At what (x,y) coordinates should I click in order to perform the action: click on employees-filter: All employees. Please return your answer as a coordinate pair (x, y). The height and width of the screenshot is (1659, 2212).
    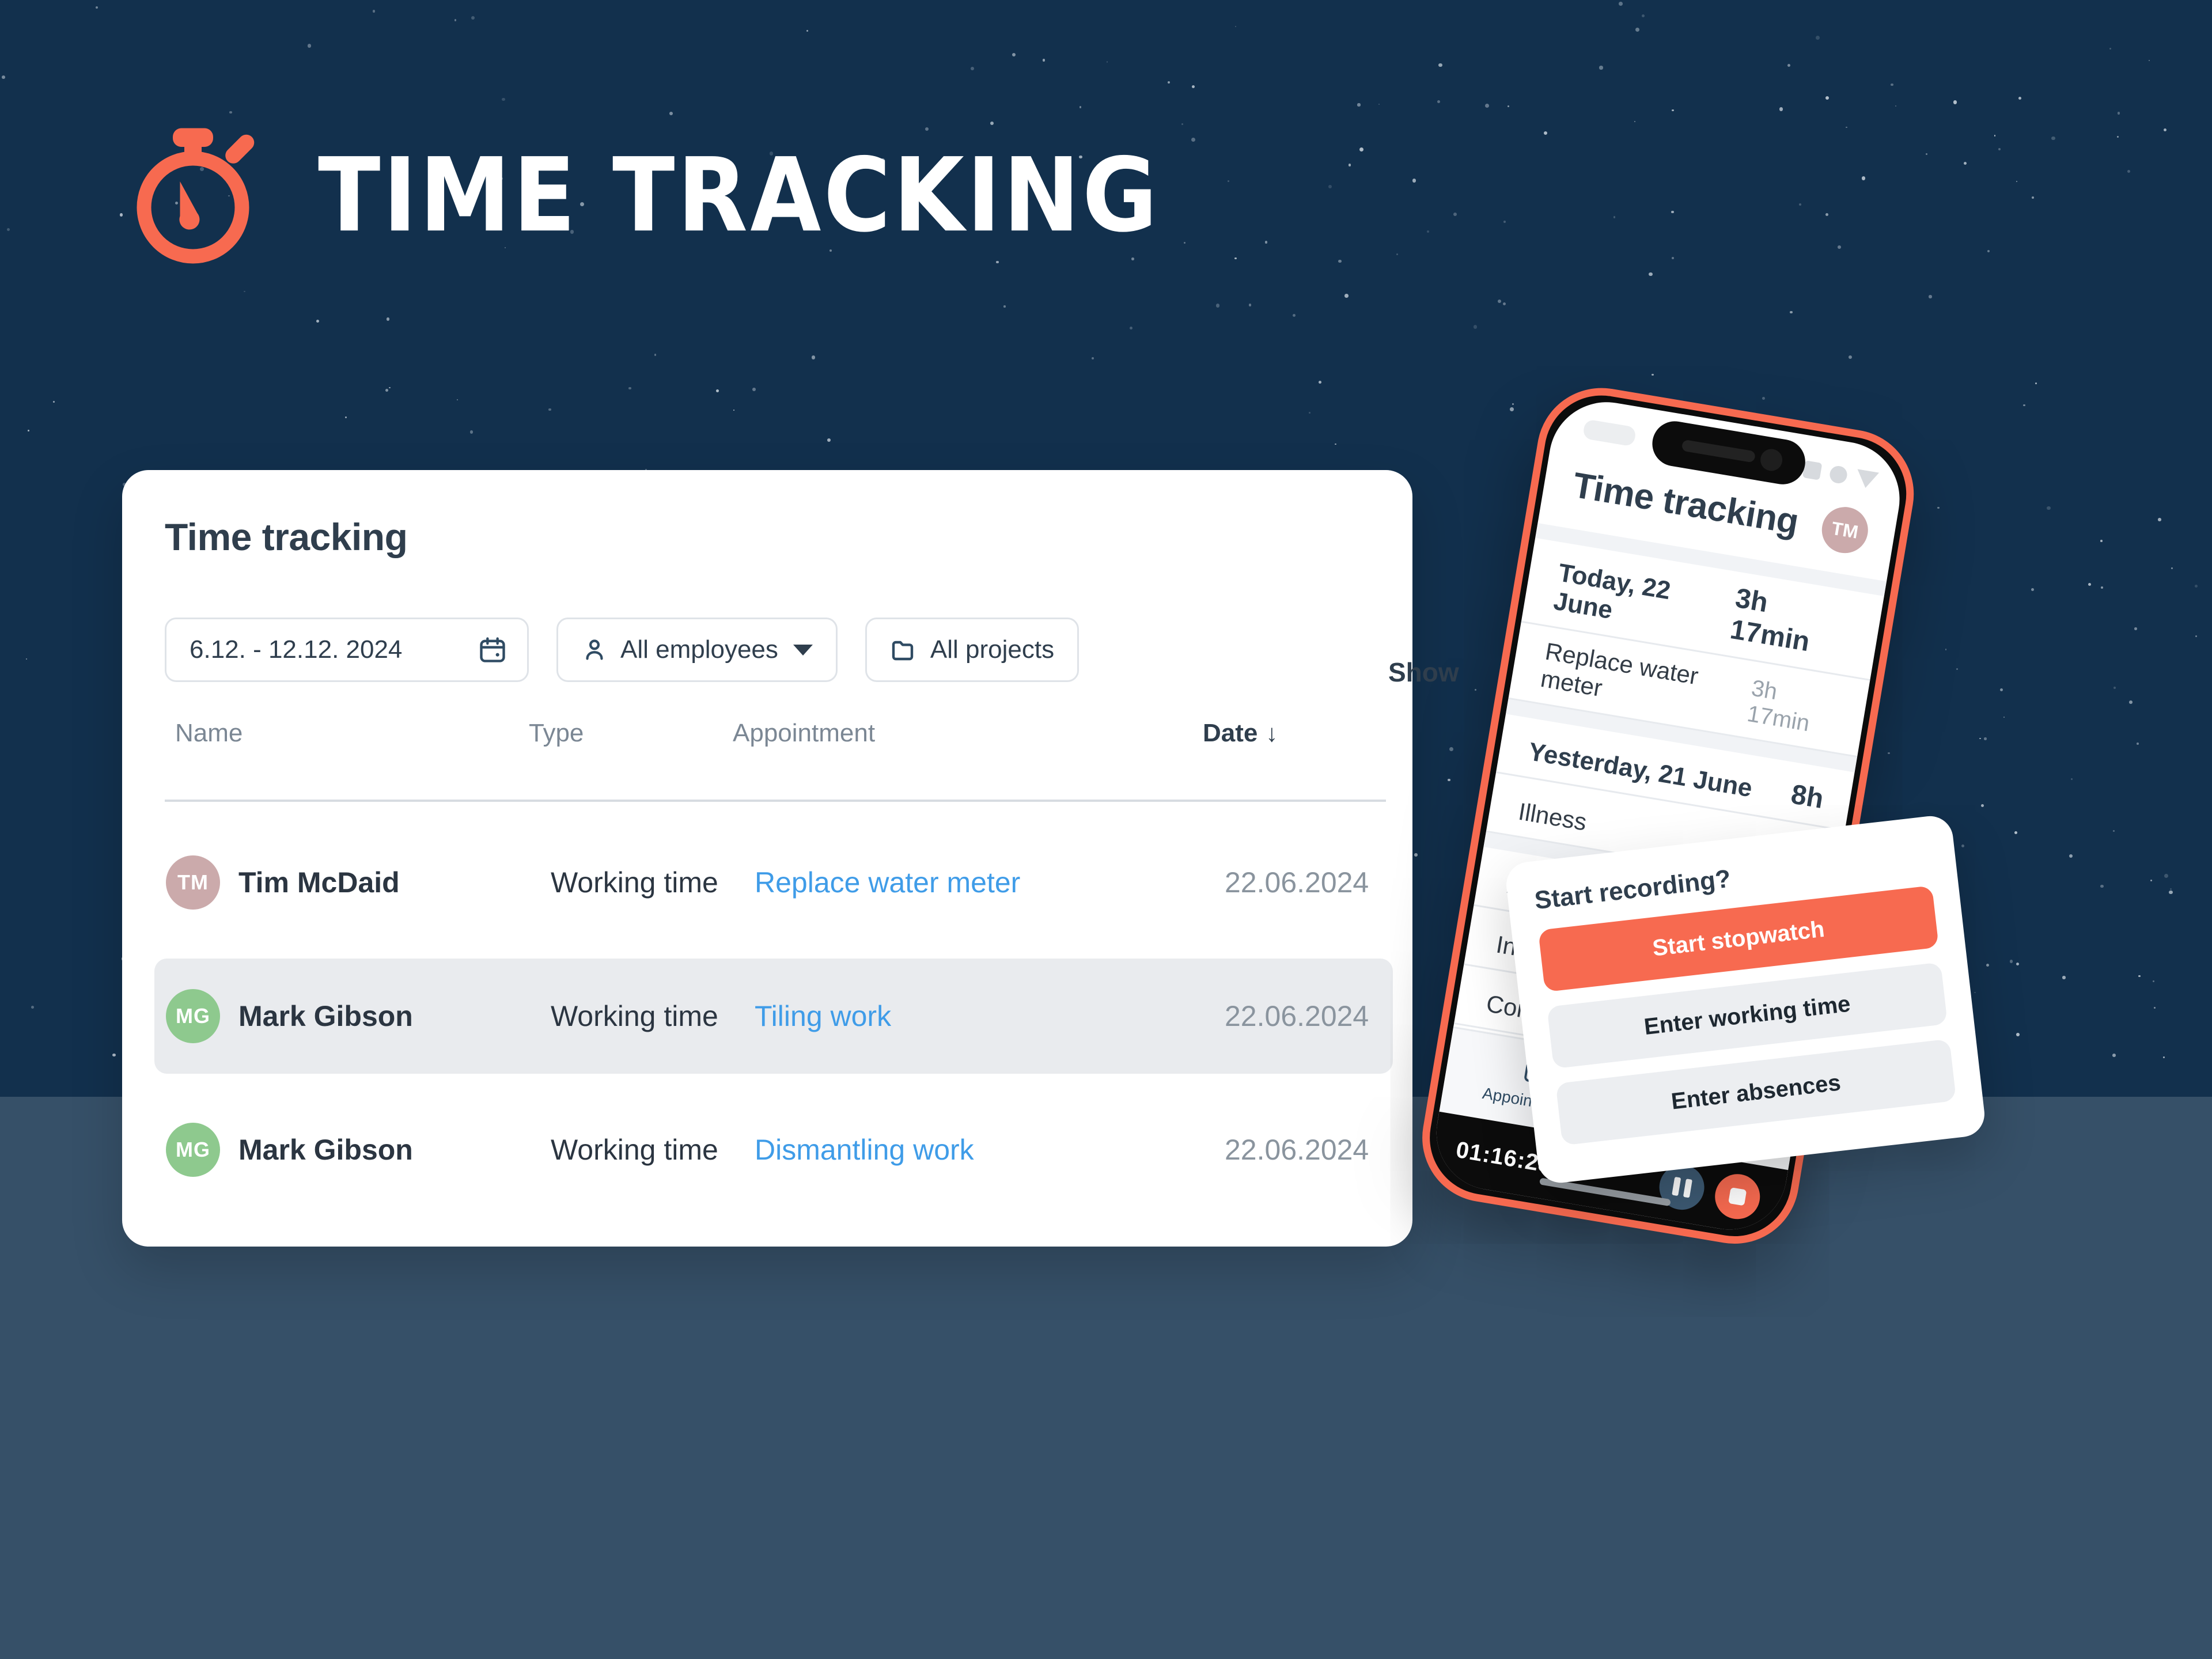
    Looking at the image, I should click on (697, 650).